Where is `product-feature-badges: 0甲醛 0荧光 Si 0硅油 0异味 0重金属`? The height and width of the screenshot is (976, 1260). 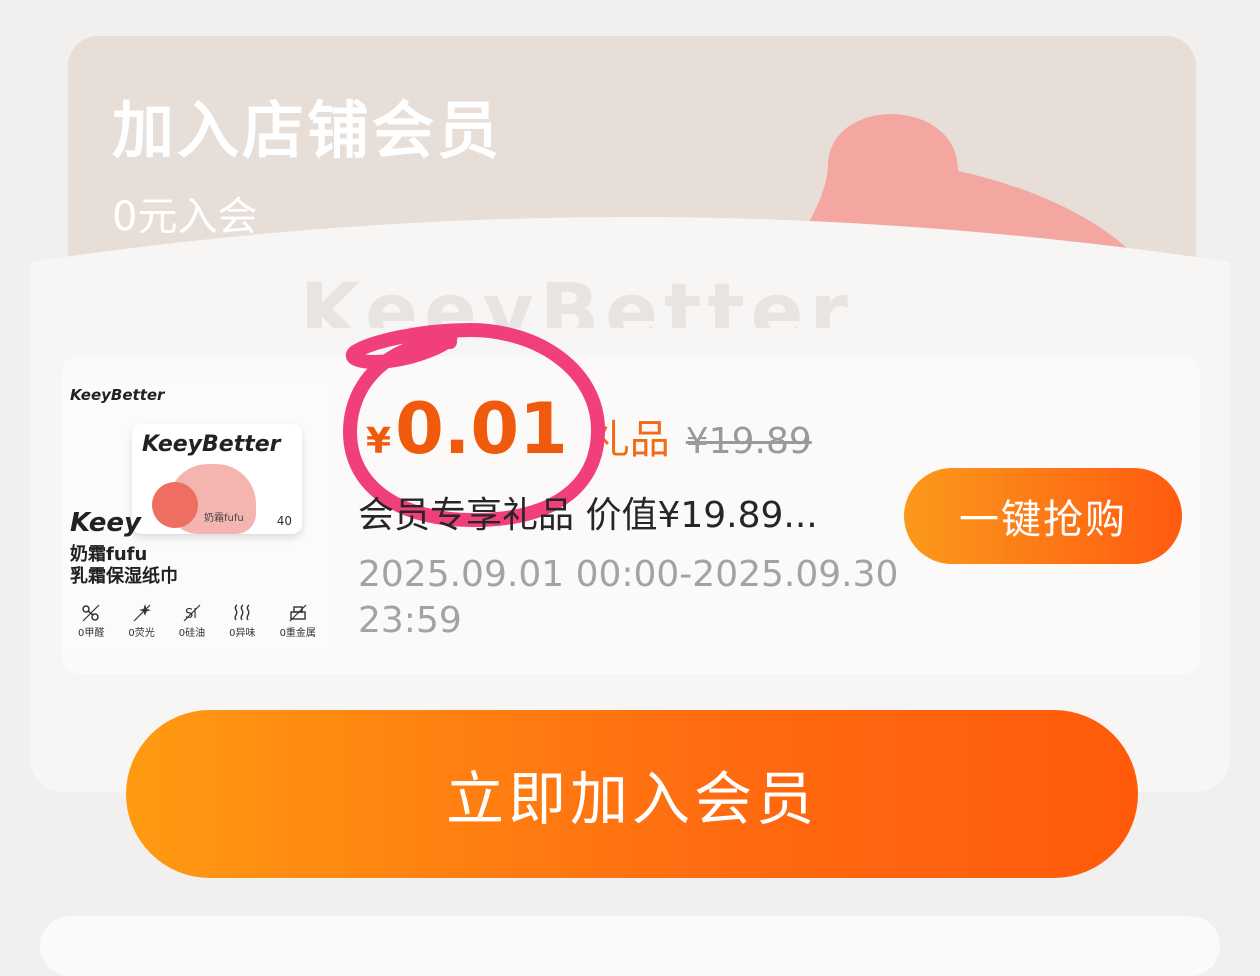
product-feature-badges: 0甲醛 0荧光 Si 0硅油 0异味 0重金属 is located at coordinates (197, 620).